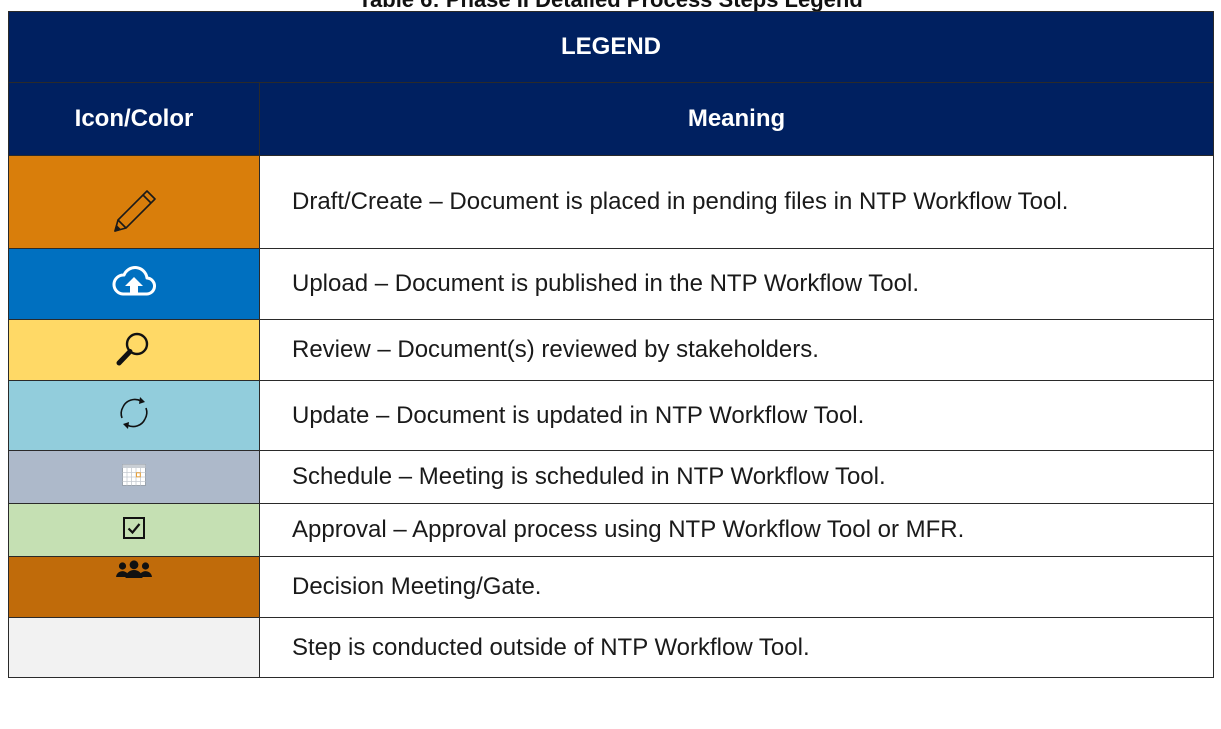  I want to click on update-color-cell, so click(134, 415).